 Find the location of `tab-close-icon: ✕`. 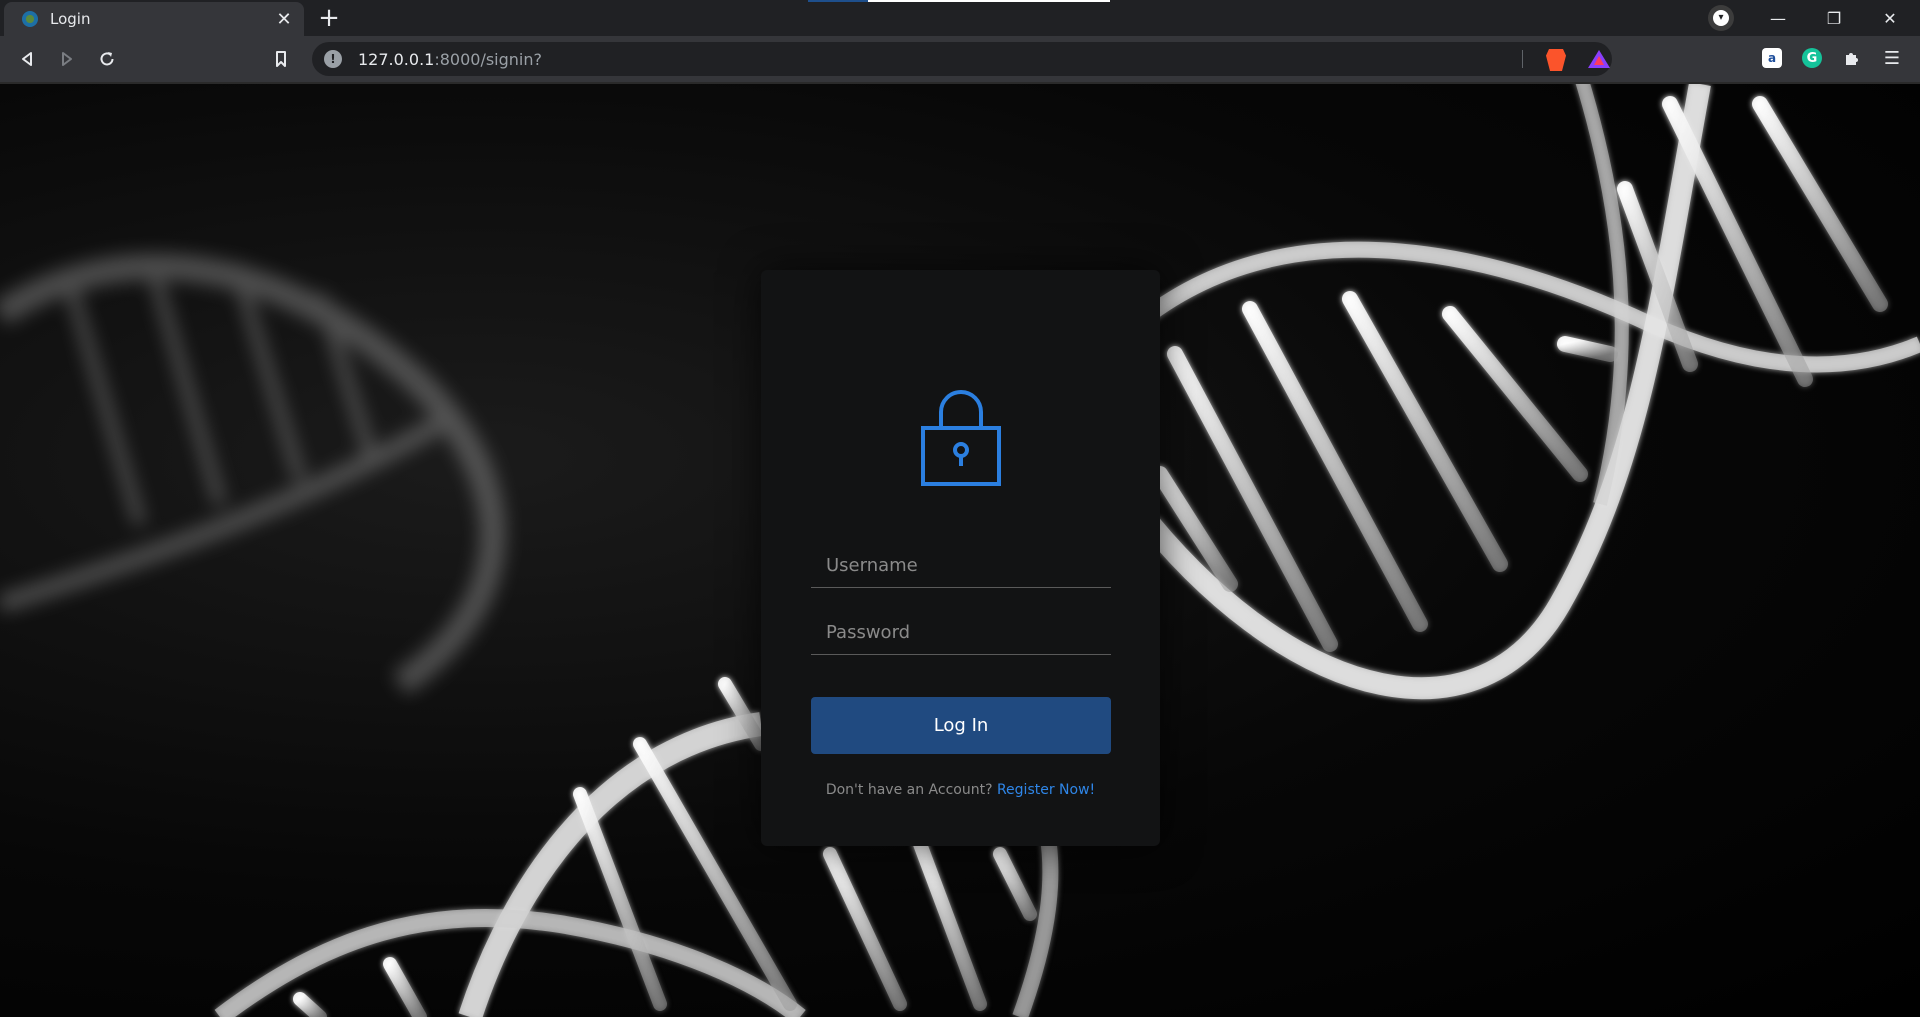

tab-close-icon: ✕ is located at coordinates (284, 19).